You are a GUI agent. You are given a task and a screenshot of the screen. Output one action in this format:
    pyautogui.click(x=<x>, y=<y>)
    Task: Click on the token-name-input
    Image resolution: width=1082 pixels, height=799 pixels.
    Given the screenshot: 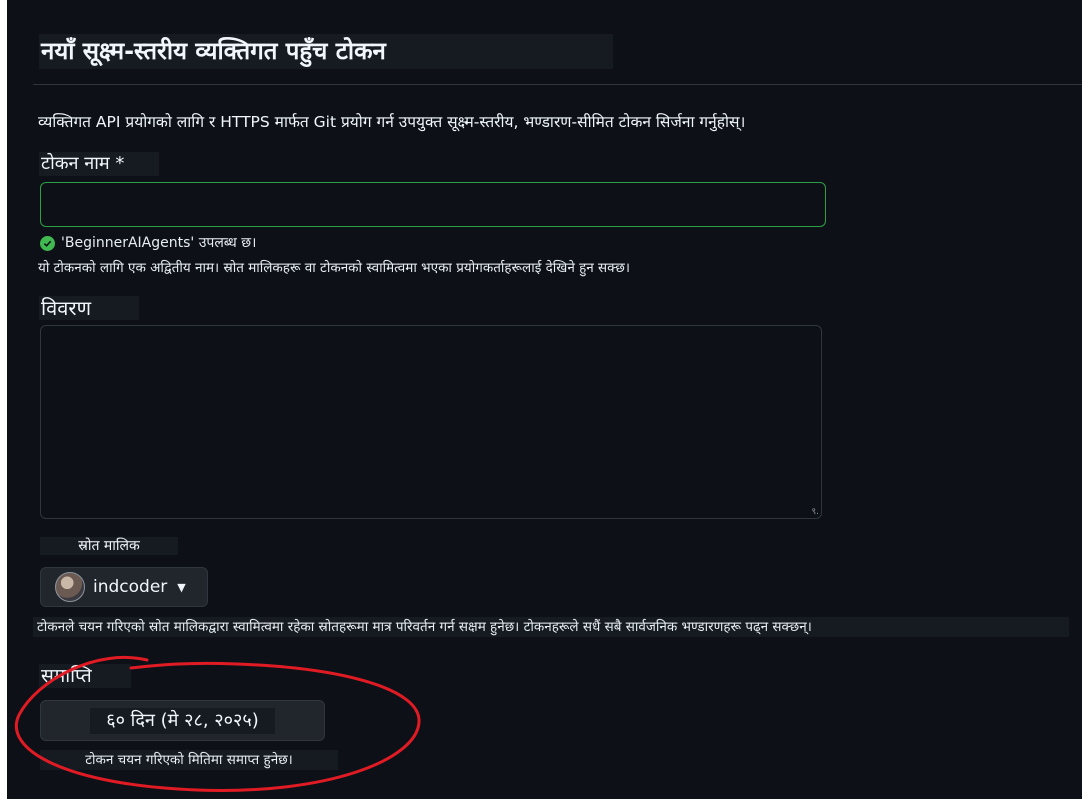 What is the action you would take?
    pyautogui.click(x=433, y=204)
    